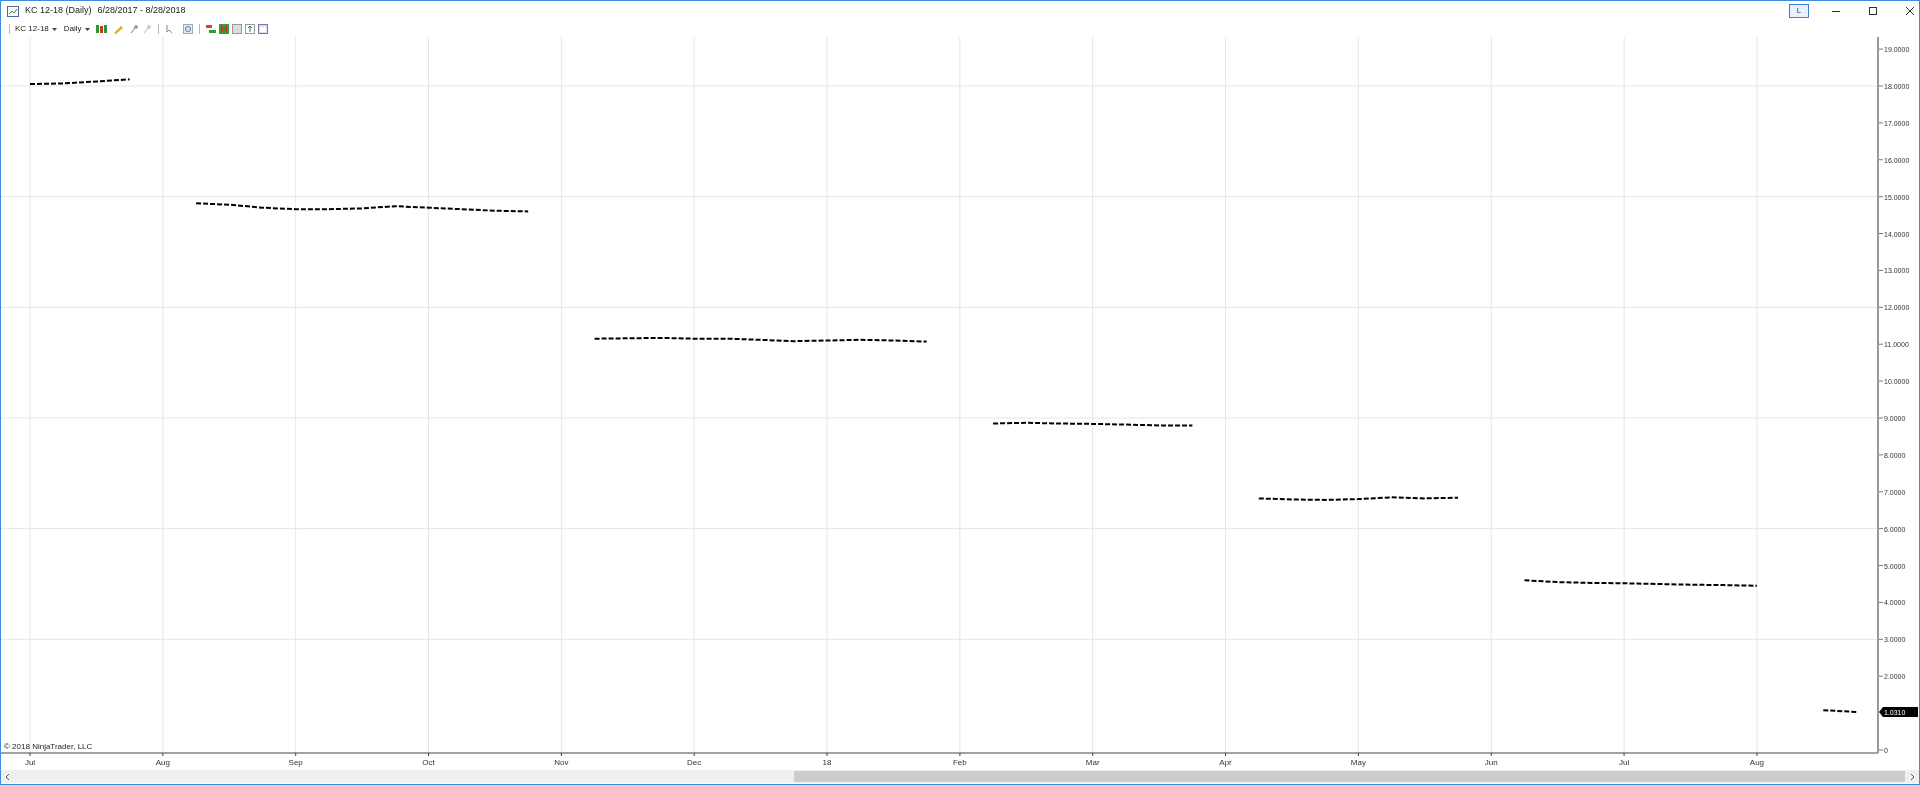 Image resolution: width=1920 pixels, height=785 pixels. I want to click on x-axis-label: Feb, so click(960, 762).